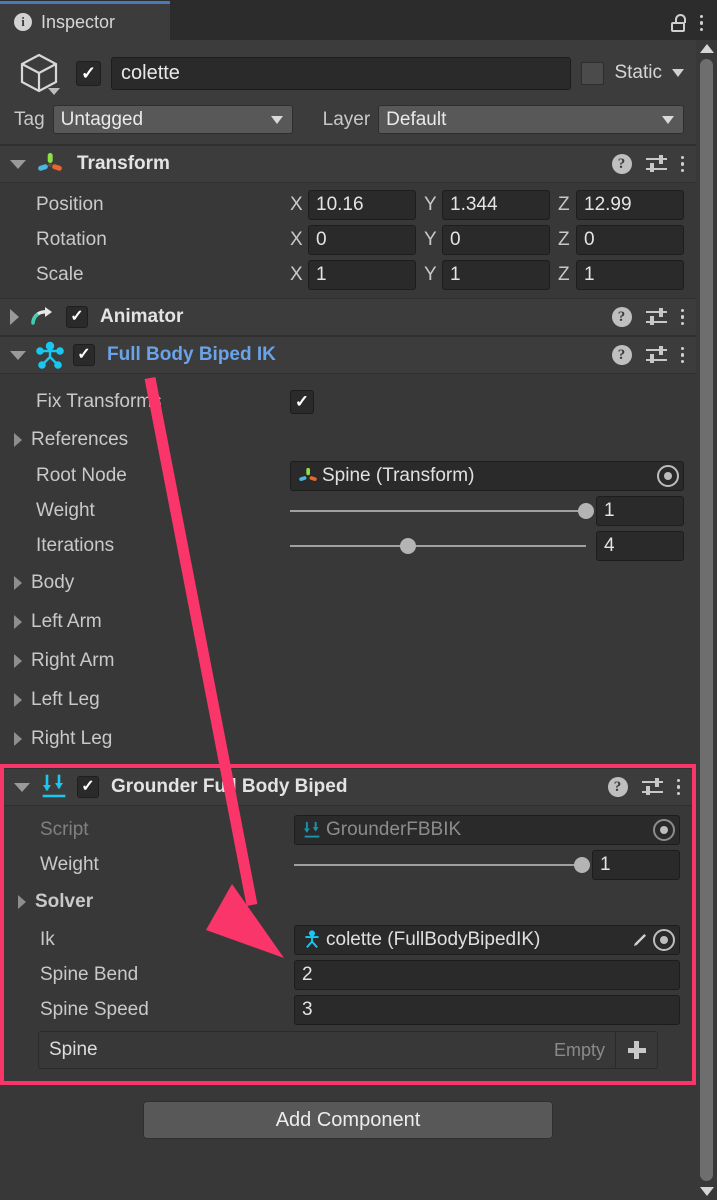 The image size is (717, 1200). What do you see at coordinates (487, 939) in the screenshot?
I see `ik-object-field: colette (FullBodyBipedIK)` at bounding box center [487, 939].